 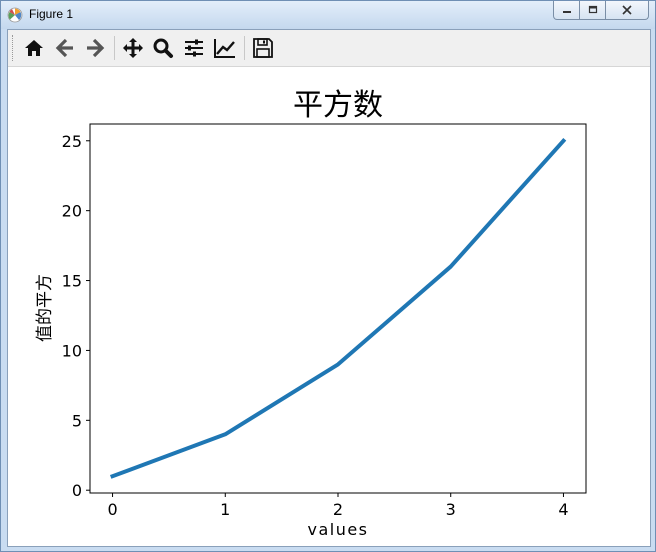 I want to click on matplotlib-icon, so click(x=15, y=15).